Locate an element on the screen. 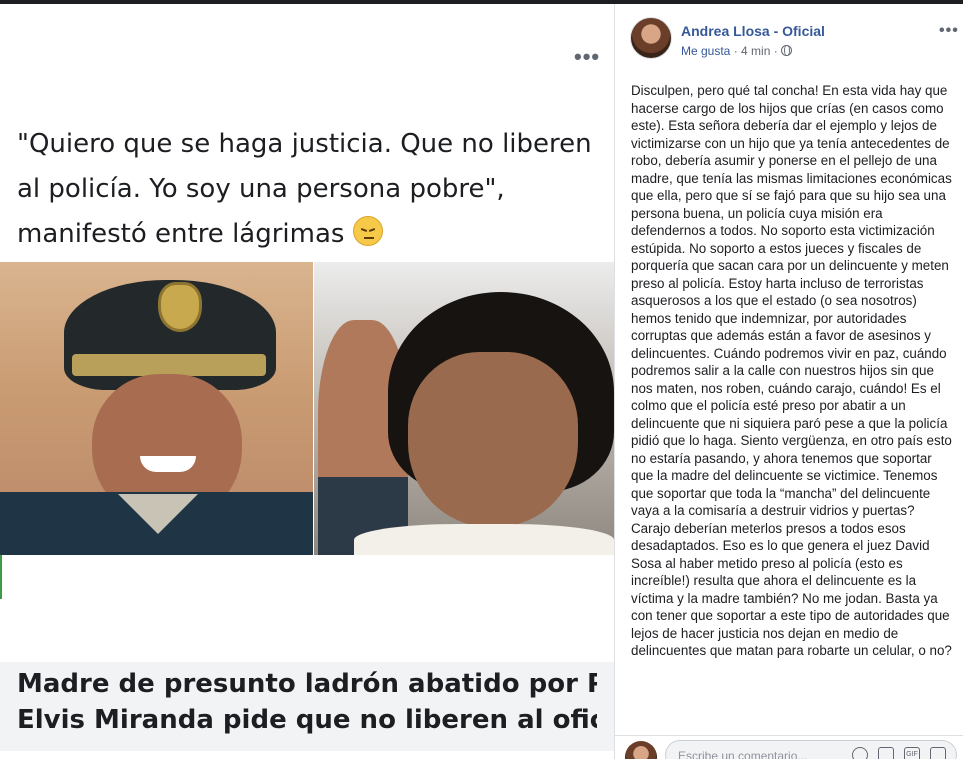 The height and width of the screenshot is (759, 963). post-meta: Me gusta · 4 min · is located at coordinates (737, 51).